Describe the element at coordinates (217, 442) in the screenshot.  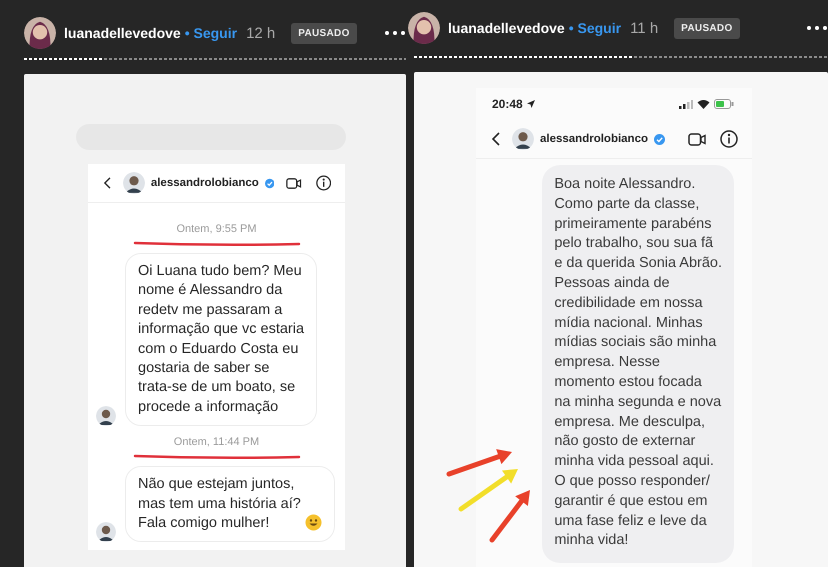
I see `message-timestamp: Ontem, 11:44 PM` at that location.